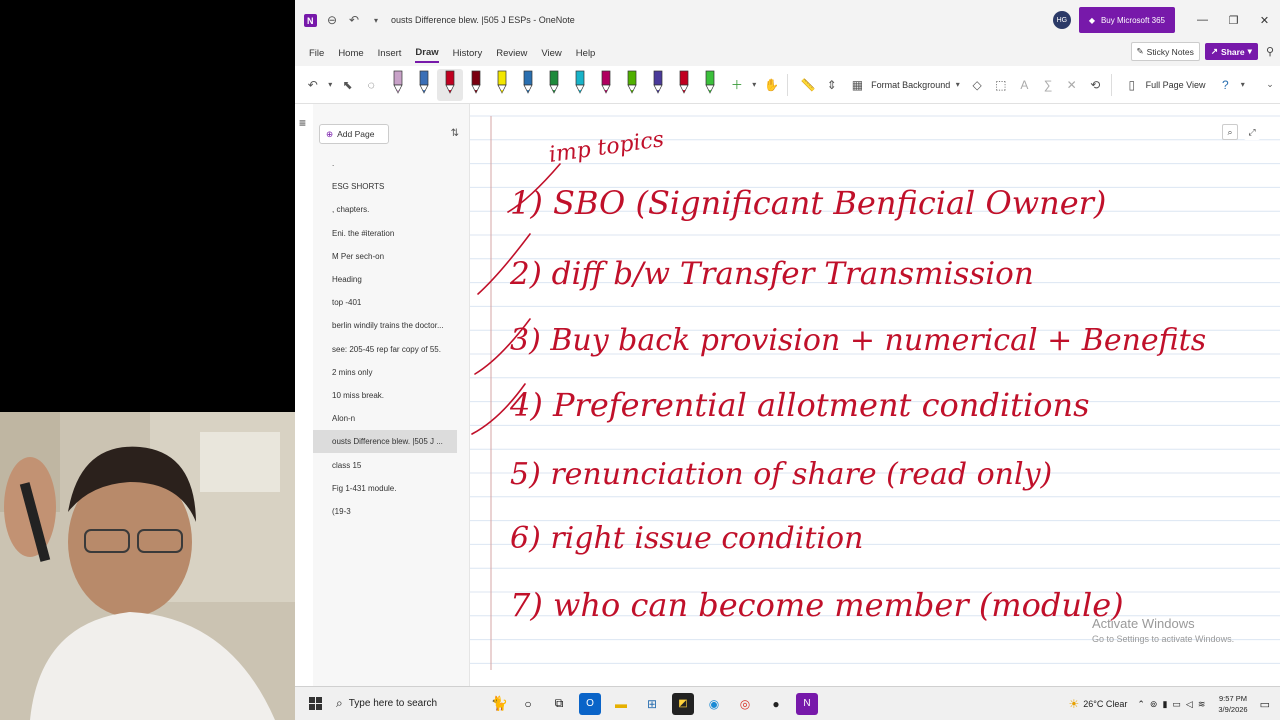 This screenshot has width=1280, height=720. Describe the element at coordinates (391, 395) in the screenshot. I see `page-list-item: 10 miss break.` at that location.